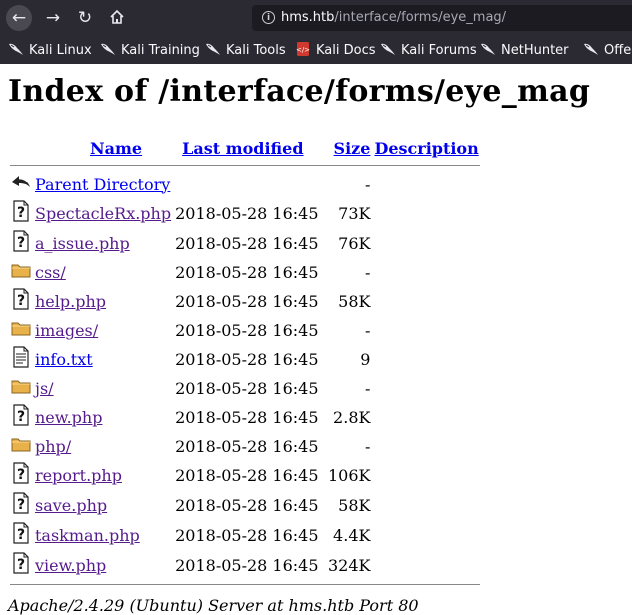 Image resolution: width=632 pixels, height=615 pixels. I want to click on sort-by-description-link: Description, so click(426, 148).